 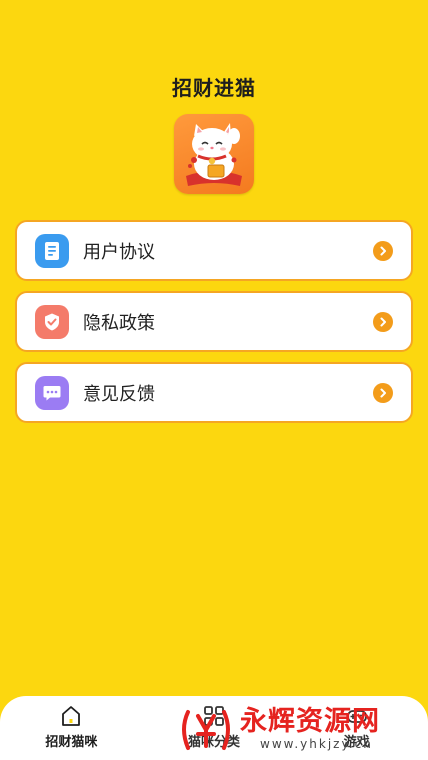 I want to click on tab-label: 游戏, so click(x=356, y=742).